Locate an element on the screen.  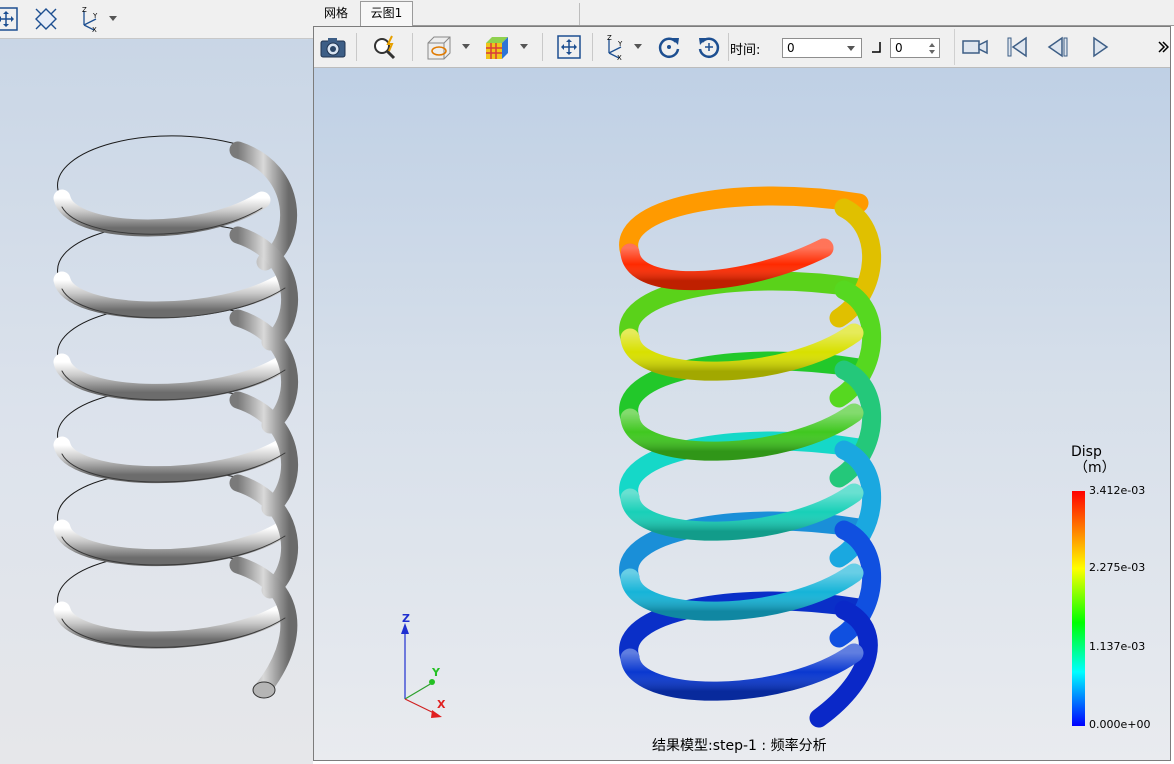
axis-view-button: Z Y X is located at coordinates (613, 47).